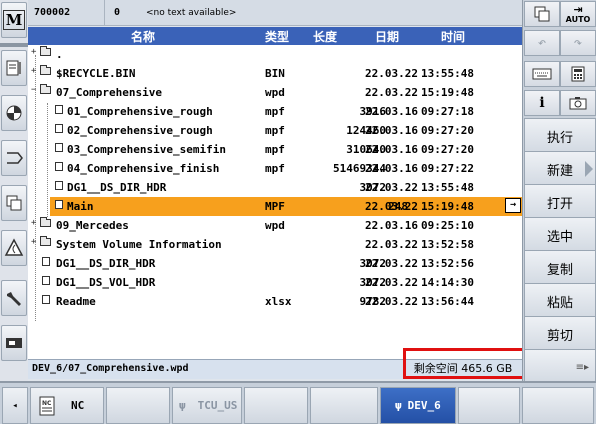  Describe the element at coordinates (15, 405) in the screenshot. I see `back-button: ◂` at that location.